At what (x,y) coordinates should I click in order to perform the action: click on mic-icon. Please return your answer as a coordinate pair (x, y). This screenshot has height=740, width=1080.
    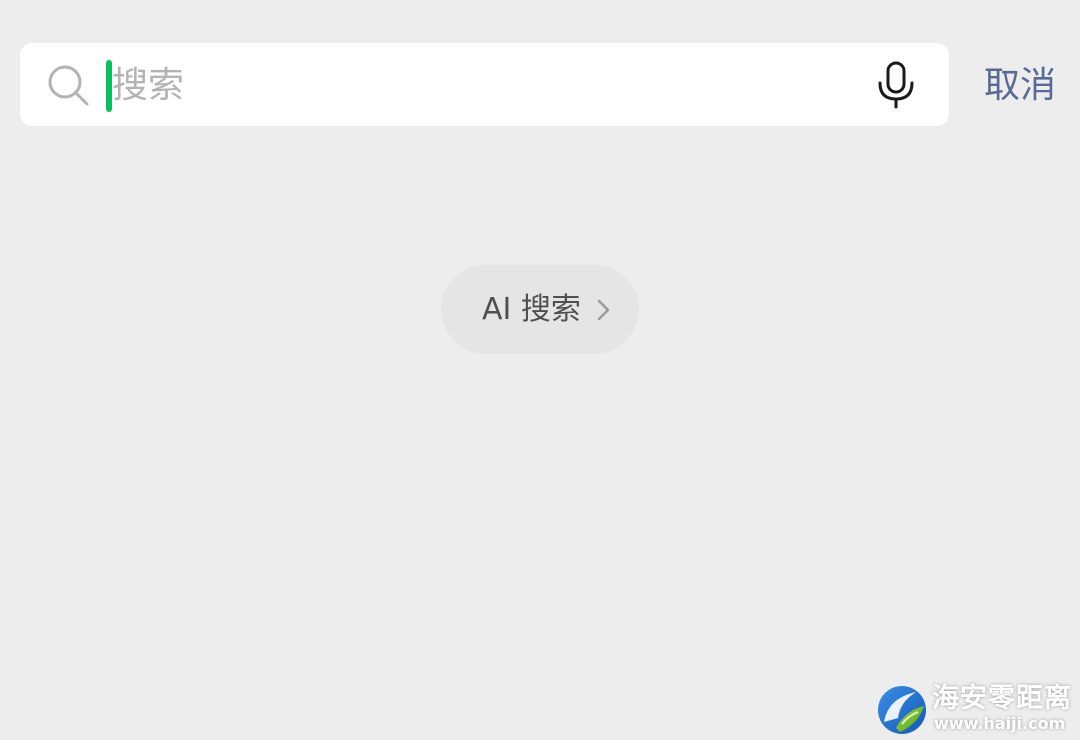
    Looking at the image, I should click on (896, 85).